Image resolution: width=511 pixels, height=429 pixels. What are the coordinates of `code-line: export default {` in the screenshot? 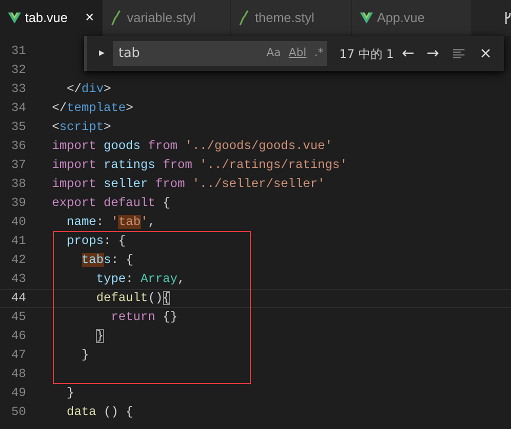 It's located at (111, 203).